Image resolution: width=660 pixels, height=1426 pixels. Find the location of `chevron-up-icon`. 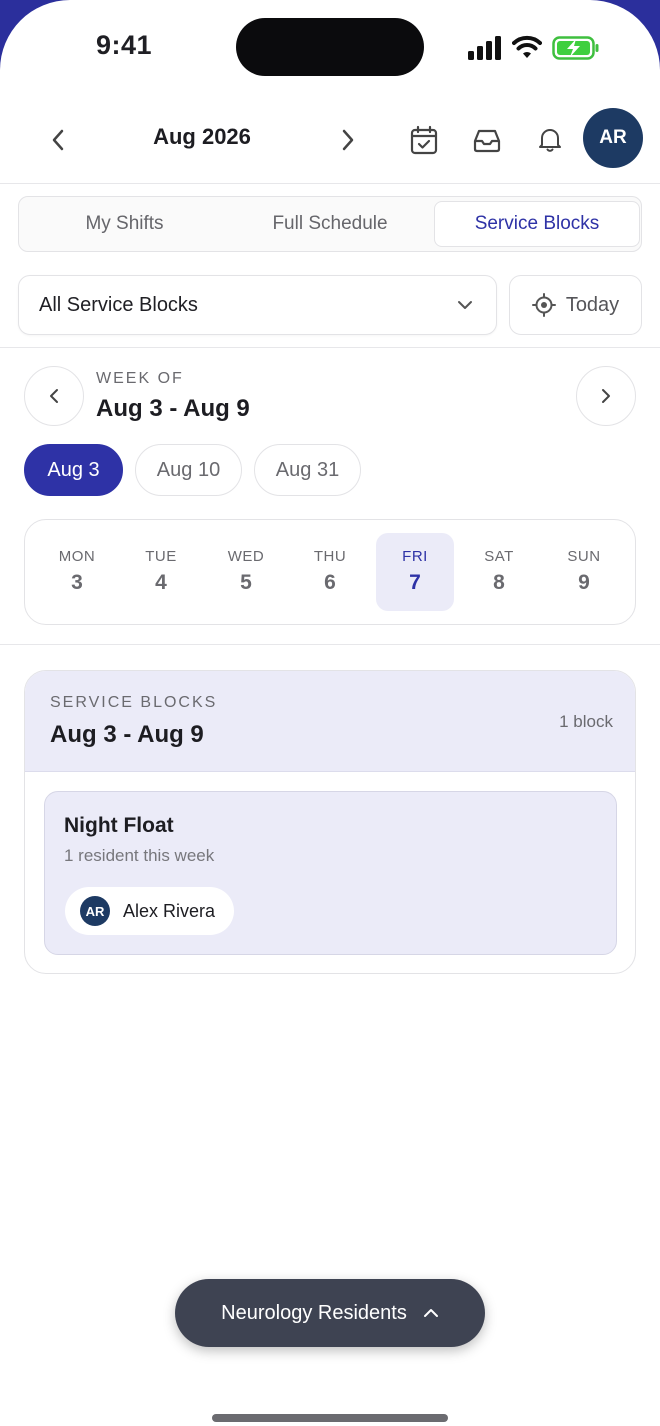

chevron-up-icon is located at coordinates (430, 1313).